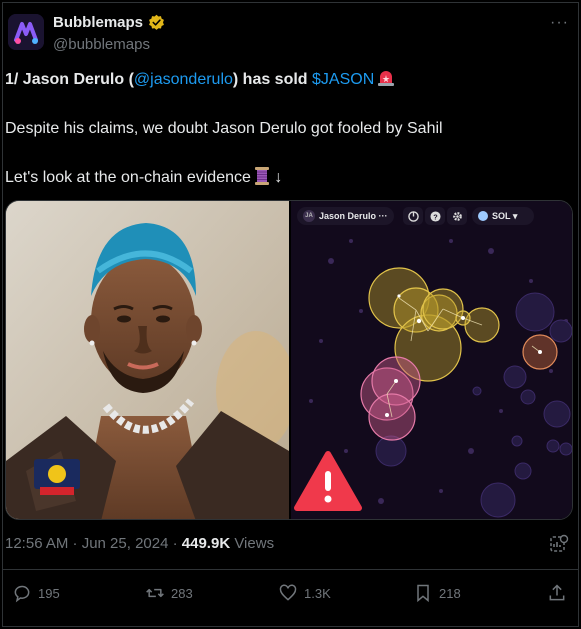 Image resolution: width=581 pixels, height=629 pixels. What do you see at coordinates (155, 593) in the screenshot?
I see `repost-icon` at bounding box center [155, 593].